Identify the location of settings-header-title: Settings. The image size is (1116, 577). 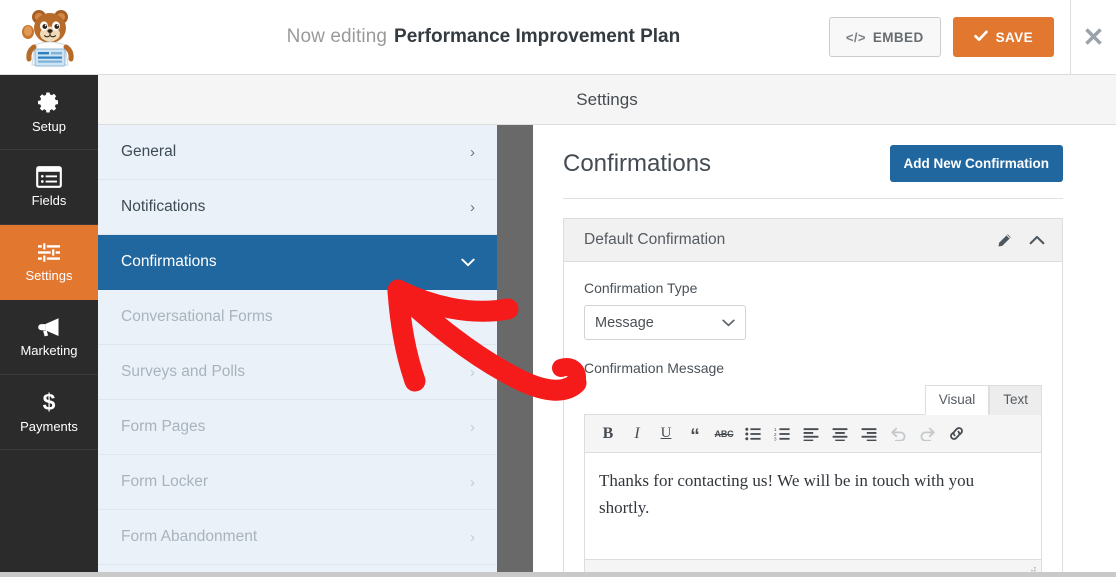
(607, 99).